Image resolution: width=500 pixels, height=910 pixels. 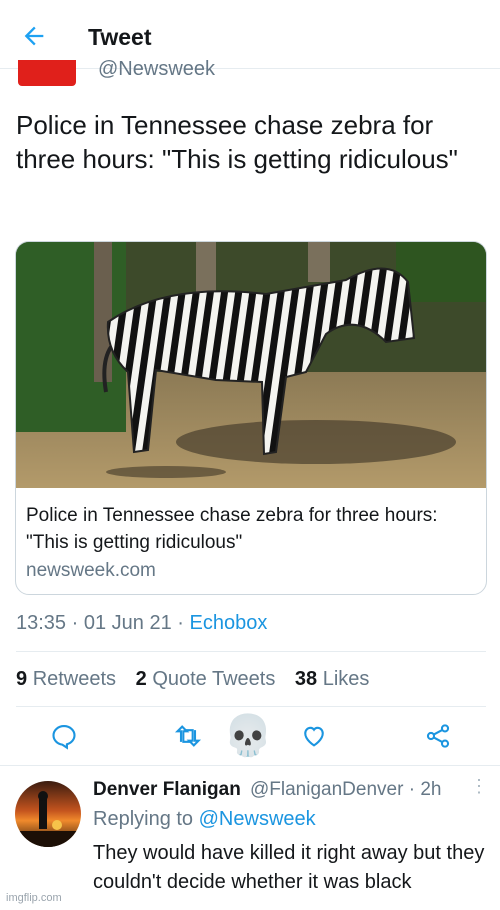 What do you see at coordinates (248, 736) in the screenshot?
I see `skull-emoji-overlay: 💀` at bounding box center [248, 736].